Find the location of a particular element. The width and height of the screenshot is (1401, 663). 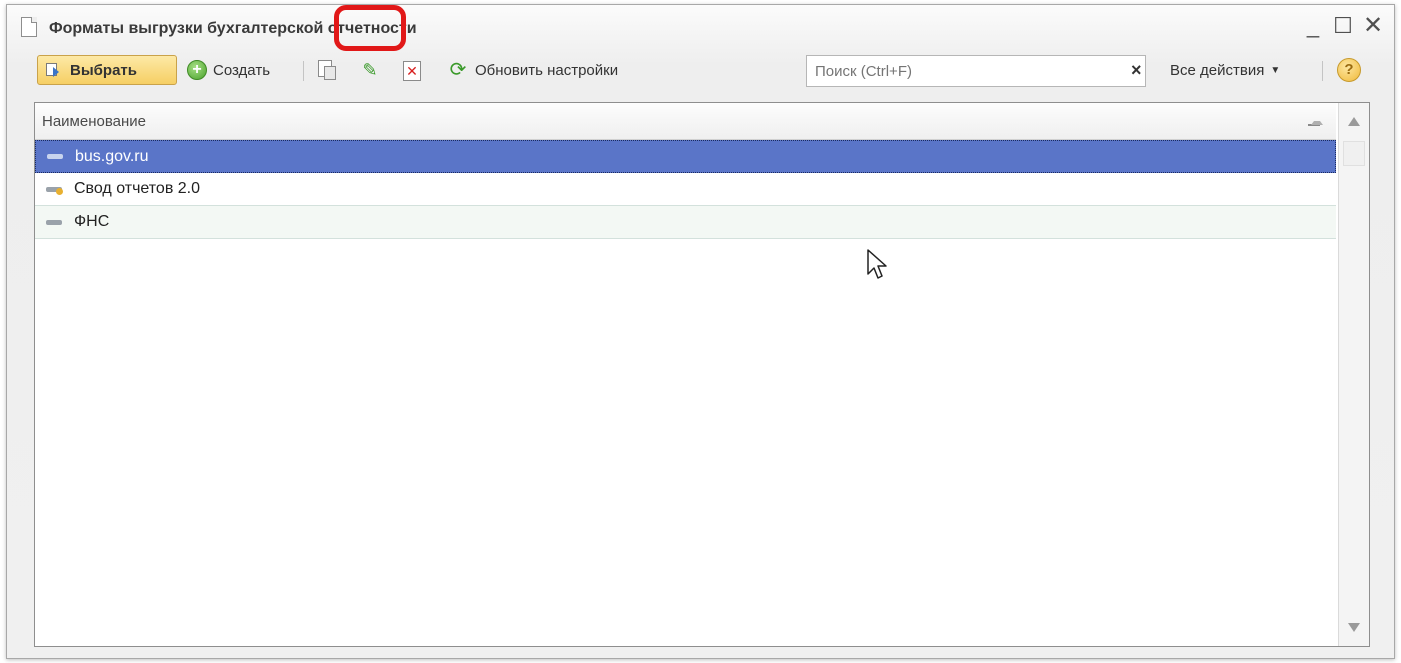

create-button: + Создать is located at coordinates (228, 70).